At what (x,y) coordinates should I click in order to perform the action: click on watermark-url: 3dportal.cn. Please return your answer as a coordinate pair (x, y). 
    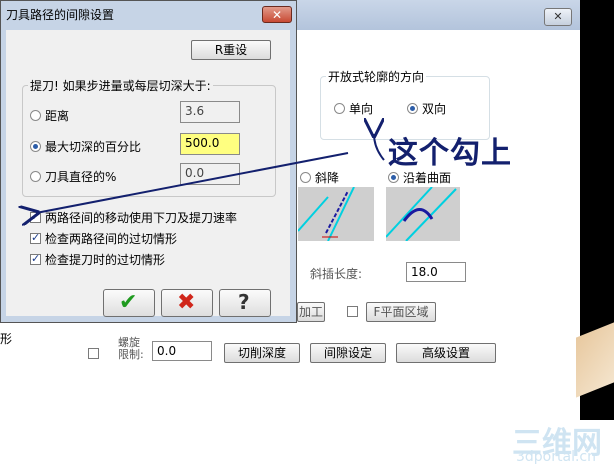
    Looking at the image, I should click on (556, 457).